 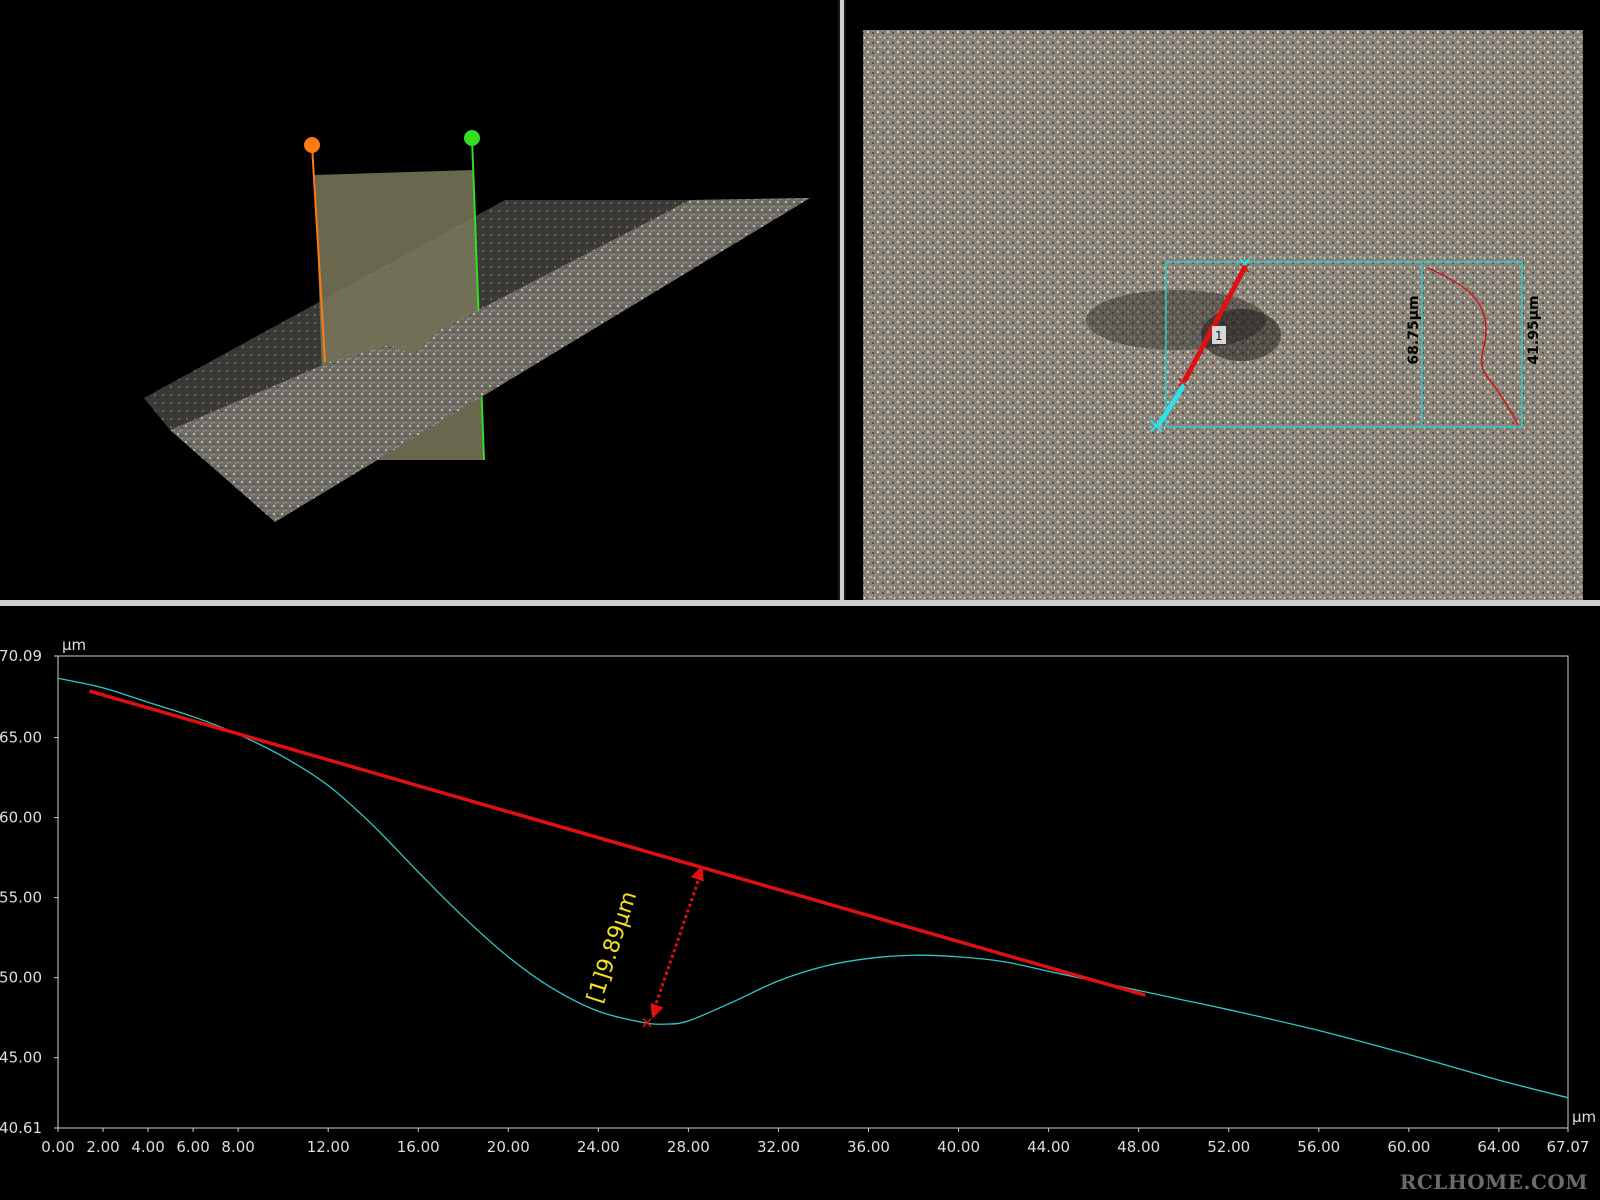 What do you see at coordinates (21, 898) in the screenshot?
I see `y-tick-label: 55.00` at bounding box center [21, 898].